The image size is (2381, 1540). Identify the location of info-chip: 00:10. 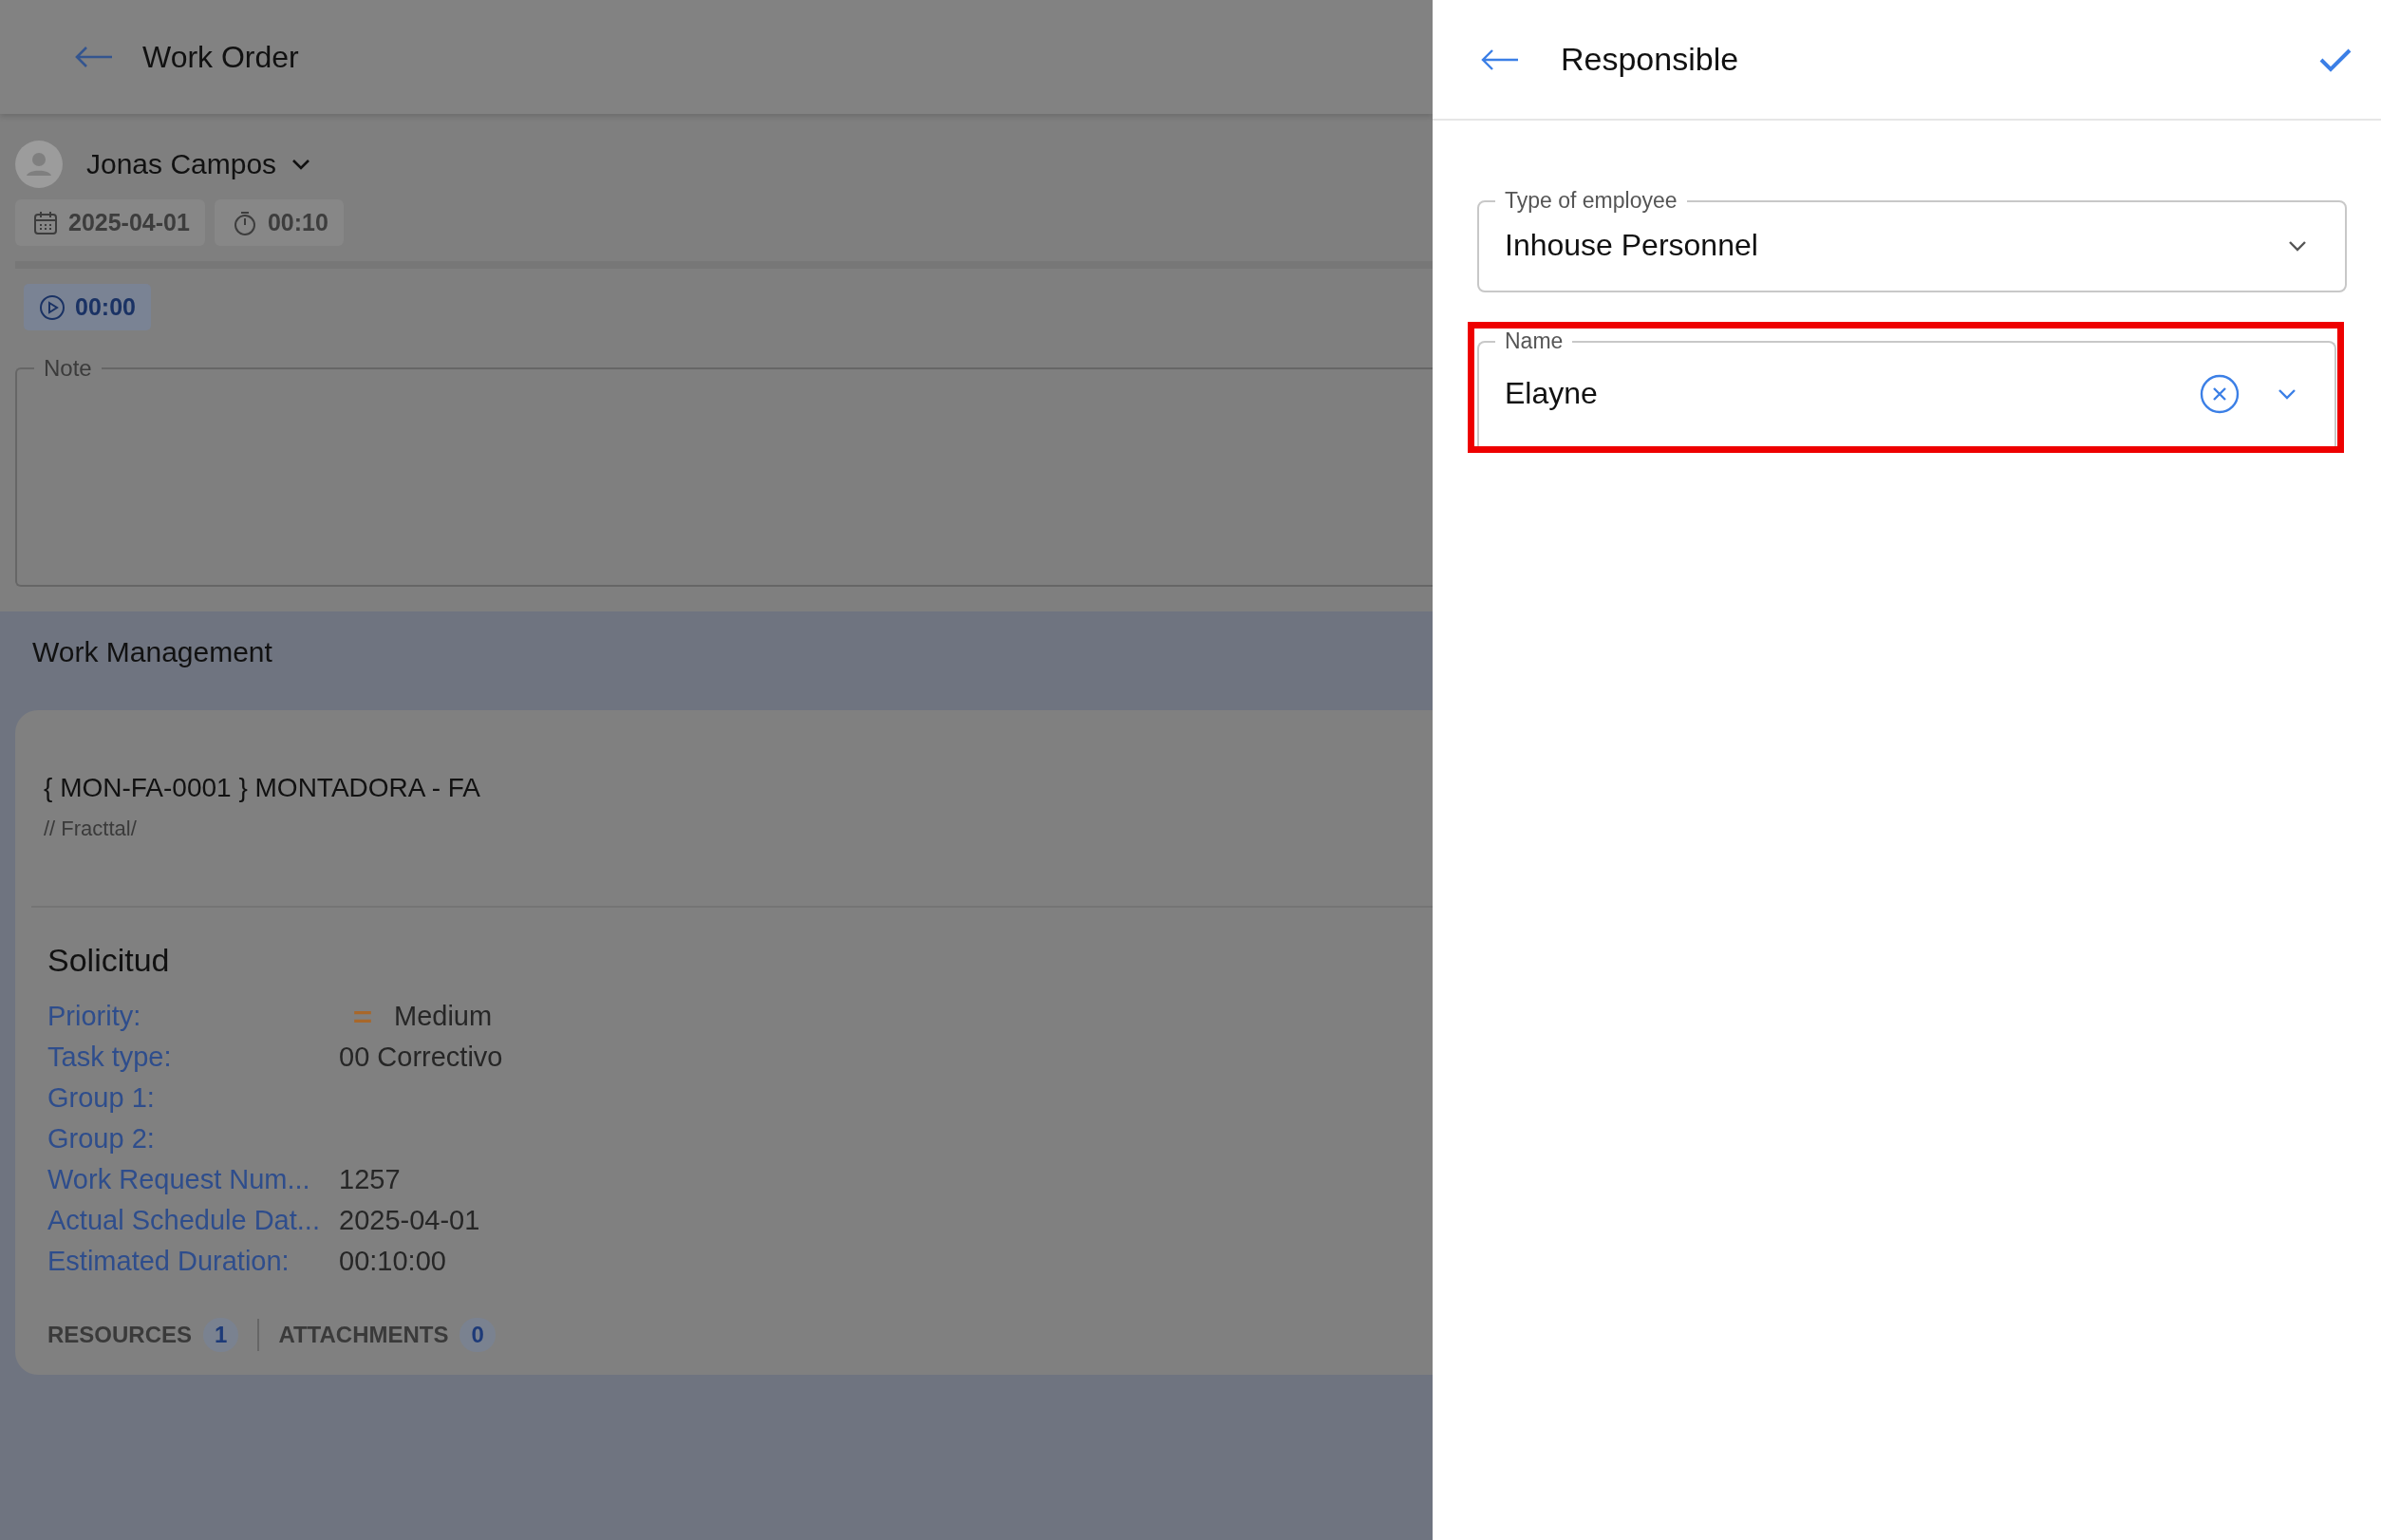
(279, 223).